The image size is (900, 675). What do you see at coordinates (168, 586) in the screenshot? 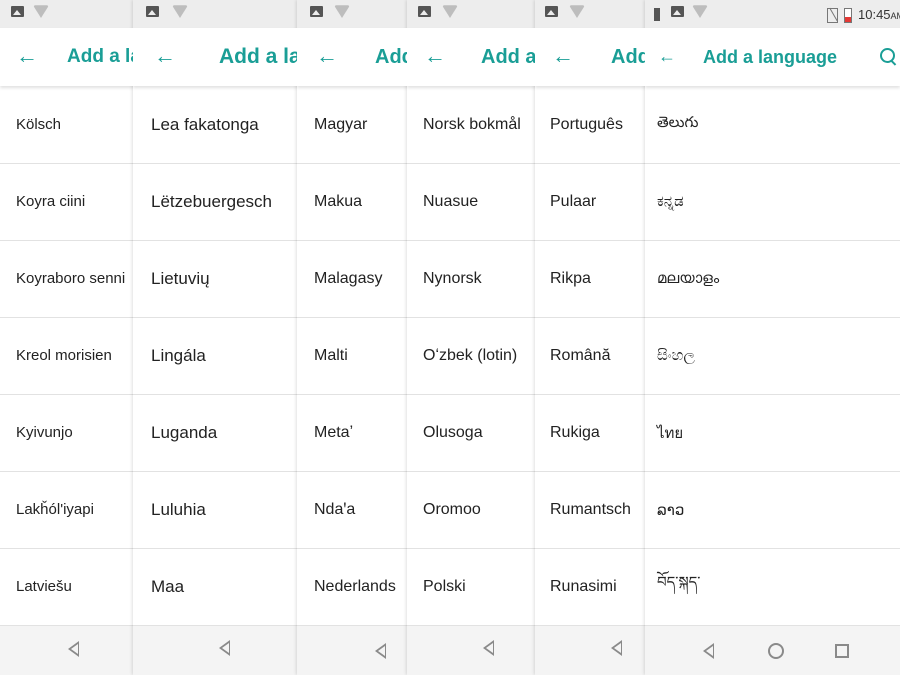
I see `language-label: Maa` at bounding box center [168, 586].